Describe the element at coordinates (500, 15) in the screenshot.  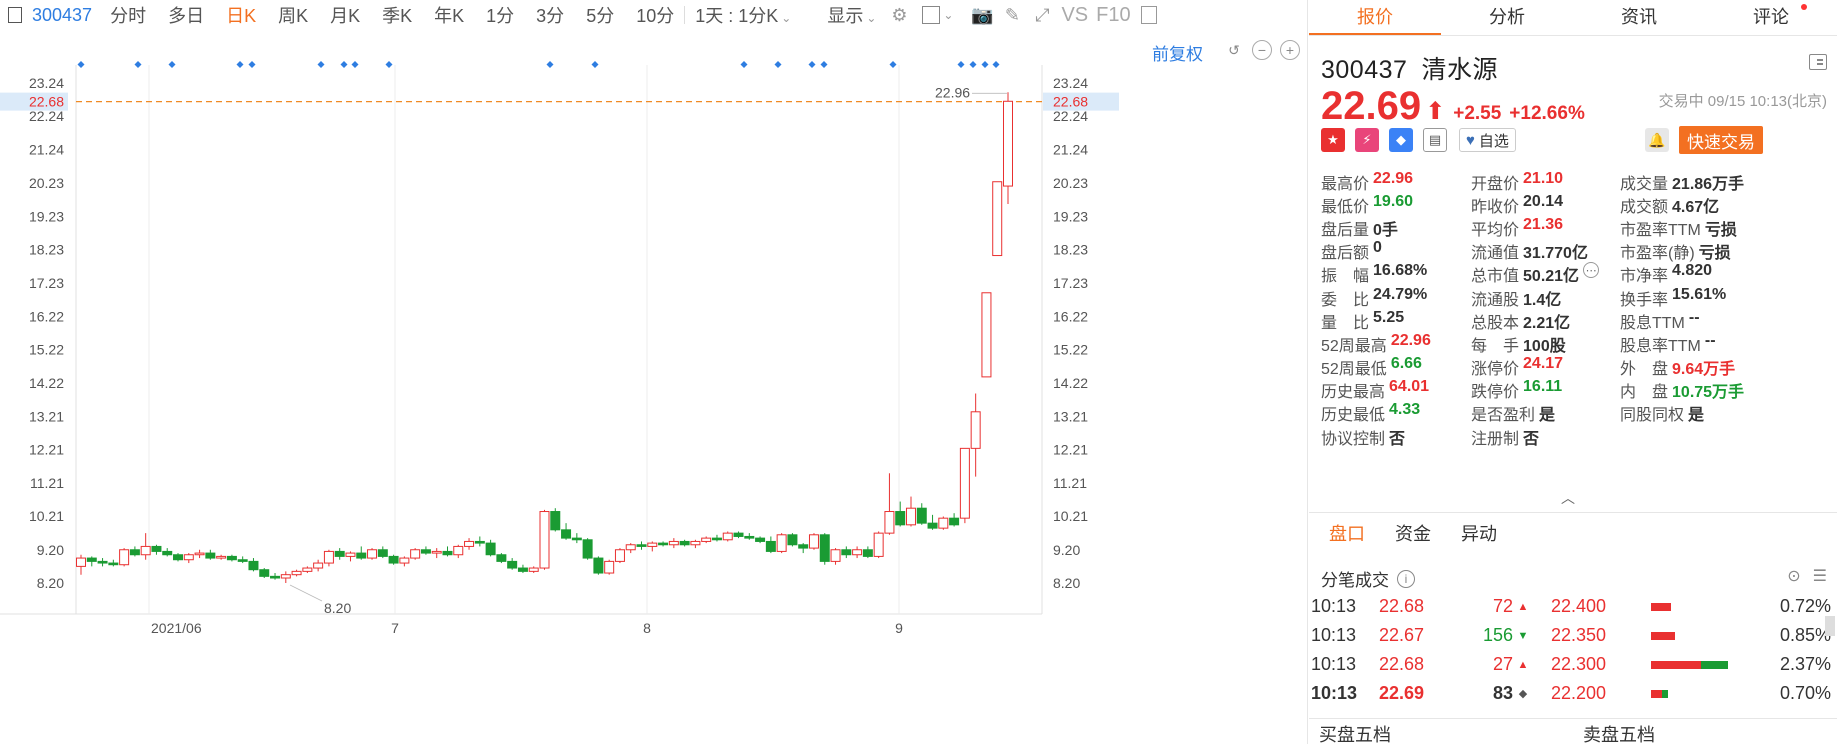
I see `period-tab: 1分` at that location.